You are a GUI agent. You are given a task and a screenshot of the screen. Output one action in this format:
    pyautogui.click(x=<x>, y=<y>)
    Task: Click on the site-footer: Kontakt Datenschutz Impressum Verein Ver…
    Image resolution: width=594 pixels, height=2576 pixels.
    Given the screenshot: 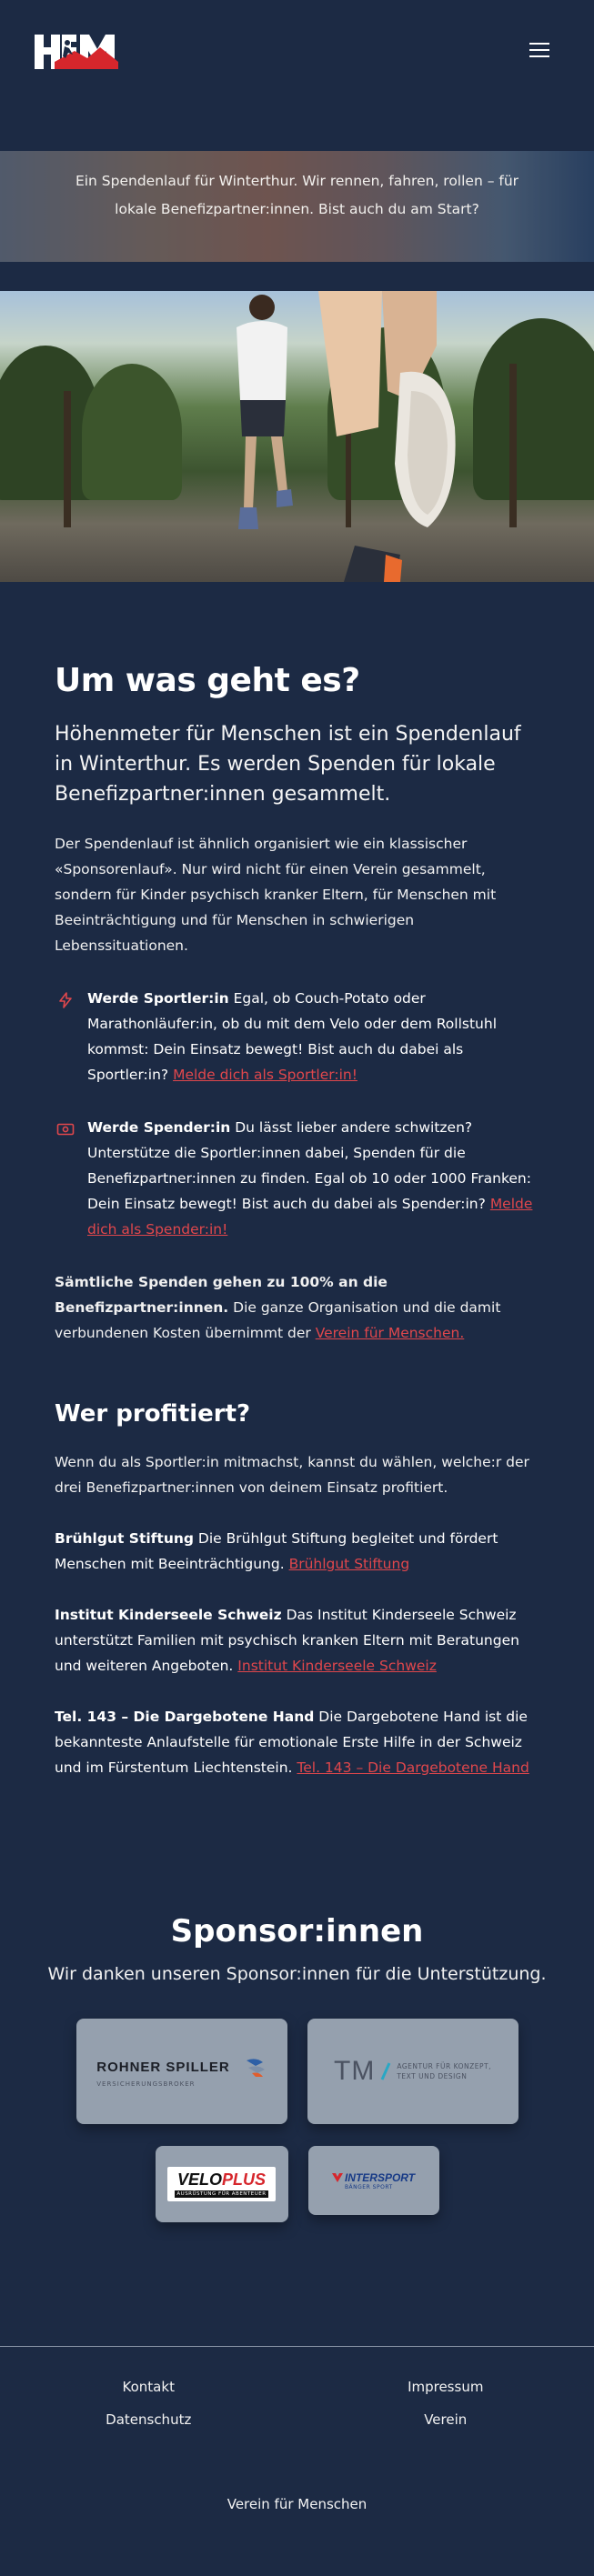 What is the action you would take?
    pyautogui.click(x=297, y=2447)
    